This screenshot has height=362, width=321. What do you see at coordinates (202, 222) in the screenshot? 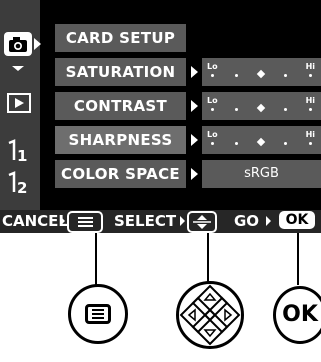
I see `arrow-pad-guide-icon` at bounding box center [202, 222].